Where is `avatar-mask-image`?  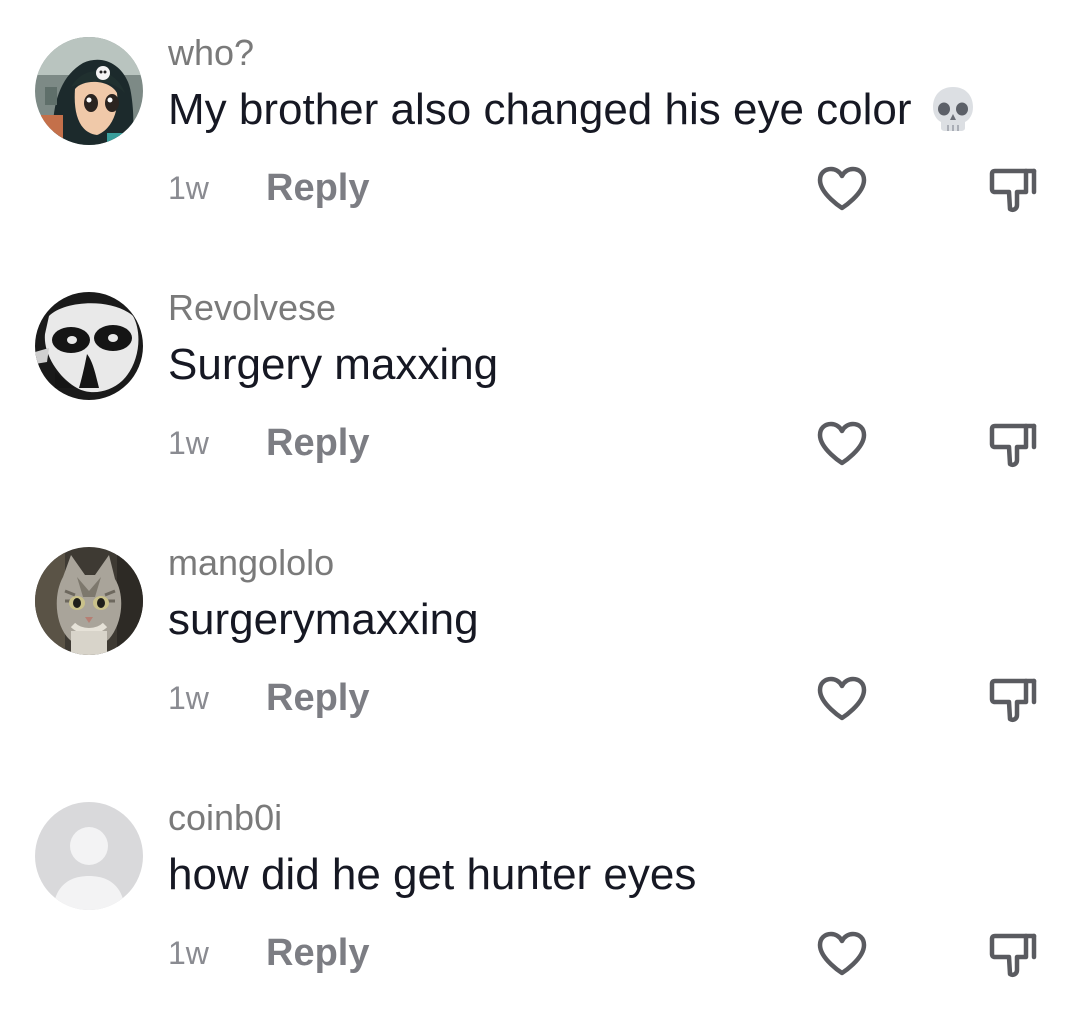
avatar-mask-image is located at coordinates (89, 346).